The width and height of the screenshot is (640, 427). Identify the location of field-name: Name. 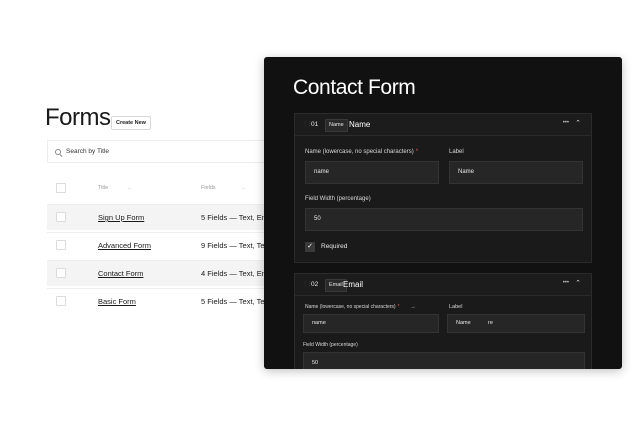
(360, 124).